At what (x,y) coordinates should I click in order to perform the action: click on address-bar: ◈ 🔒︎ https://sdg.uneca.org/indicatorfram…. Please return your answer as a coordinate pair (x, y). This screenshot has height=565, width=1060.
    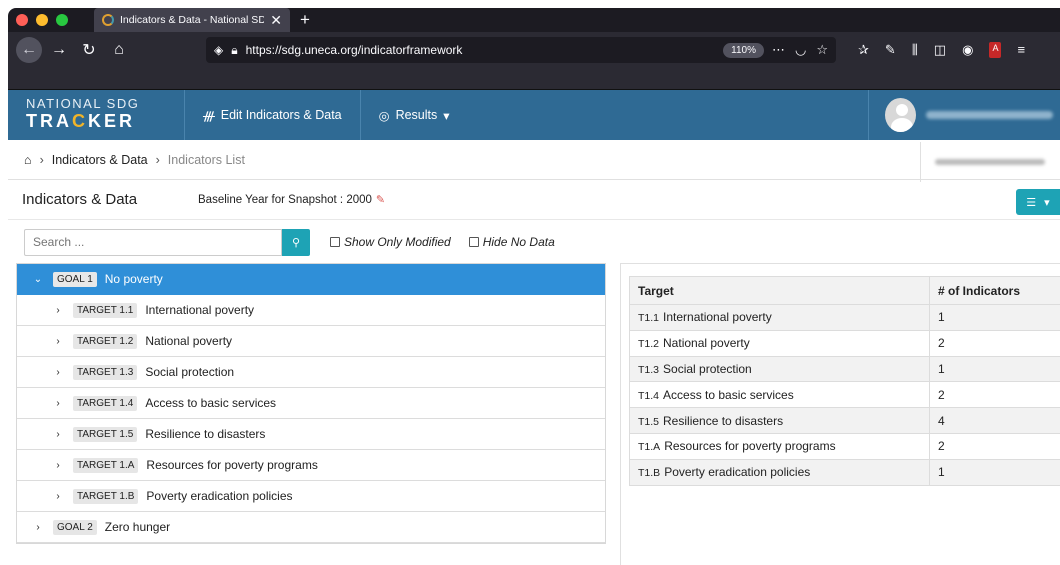
    Looking at the image, I should click on (521, 50).